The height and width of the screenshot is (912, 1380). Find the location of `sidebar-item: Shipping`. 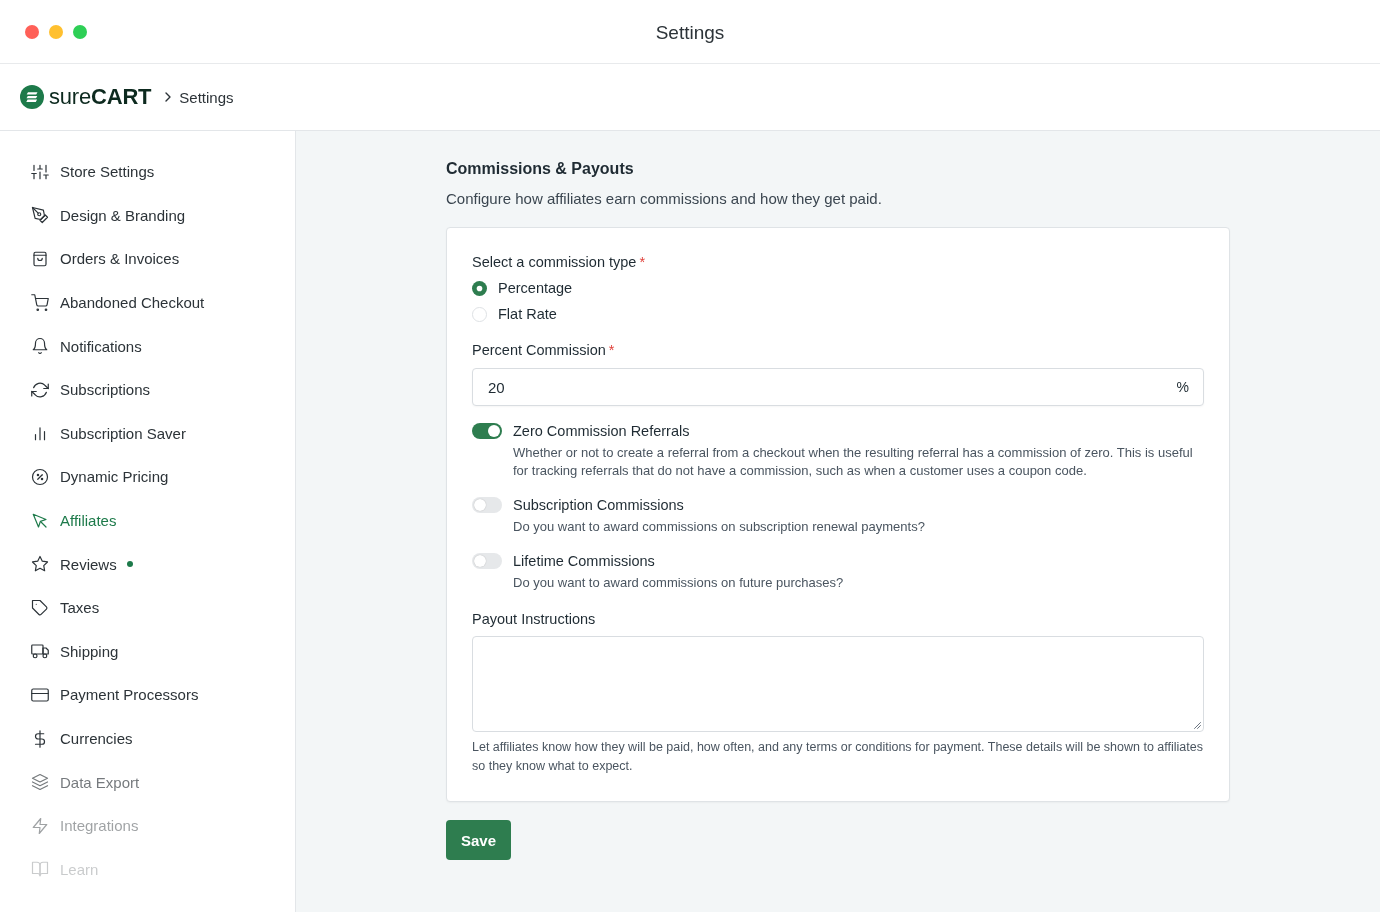

sidebar-item: Shipping is located at coordinates (147, 651).